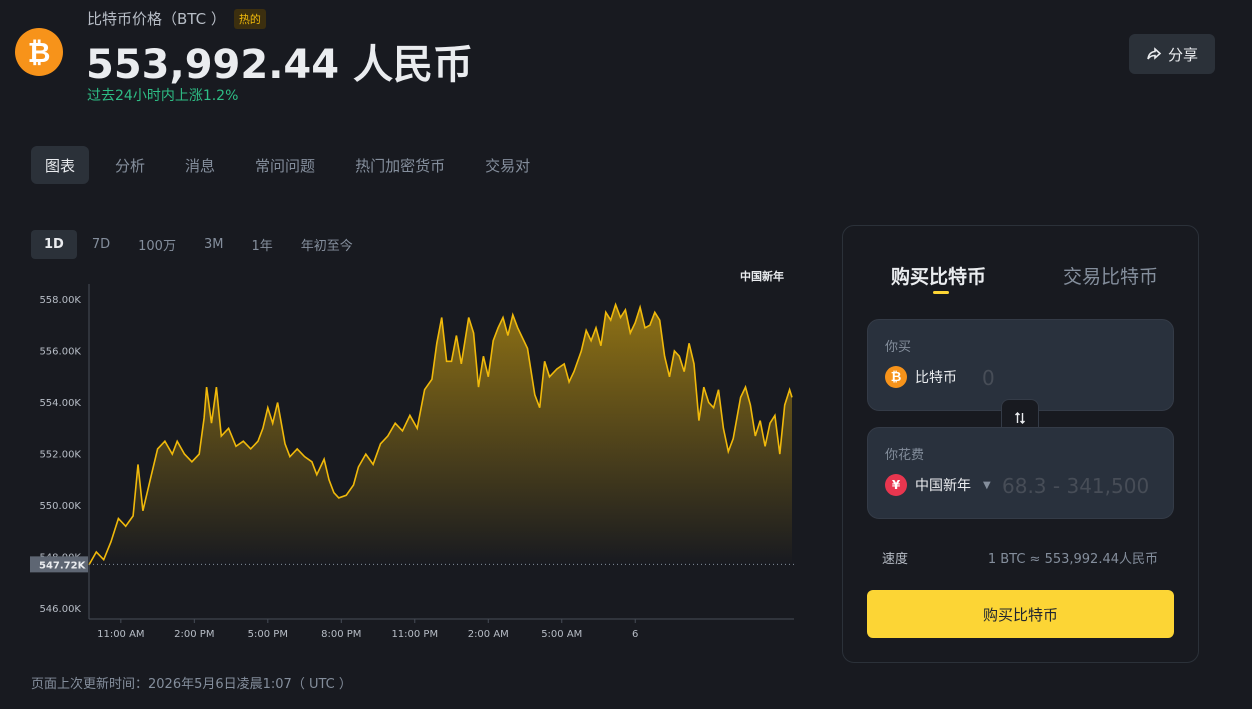 The image size is (1252, 709). What do you see at coordinates (635, 634) in the screenshot?
I see `x-tick-label: 6` at bounding box center [635, 634].